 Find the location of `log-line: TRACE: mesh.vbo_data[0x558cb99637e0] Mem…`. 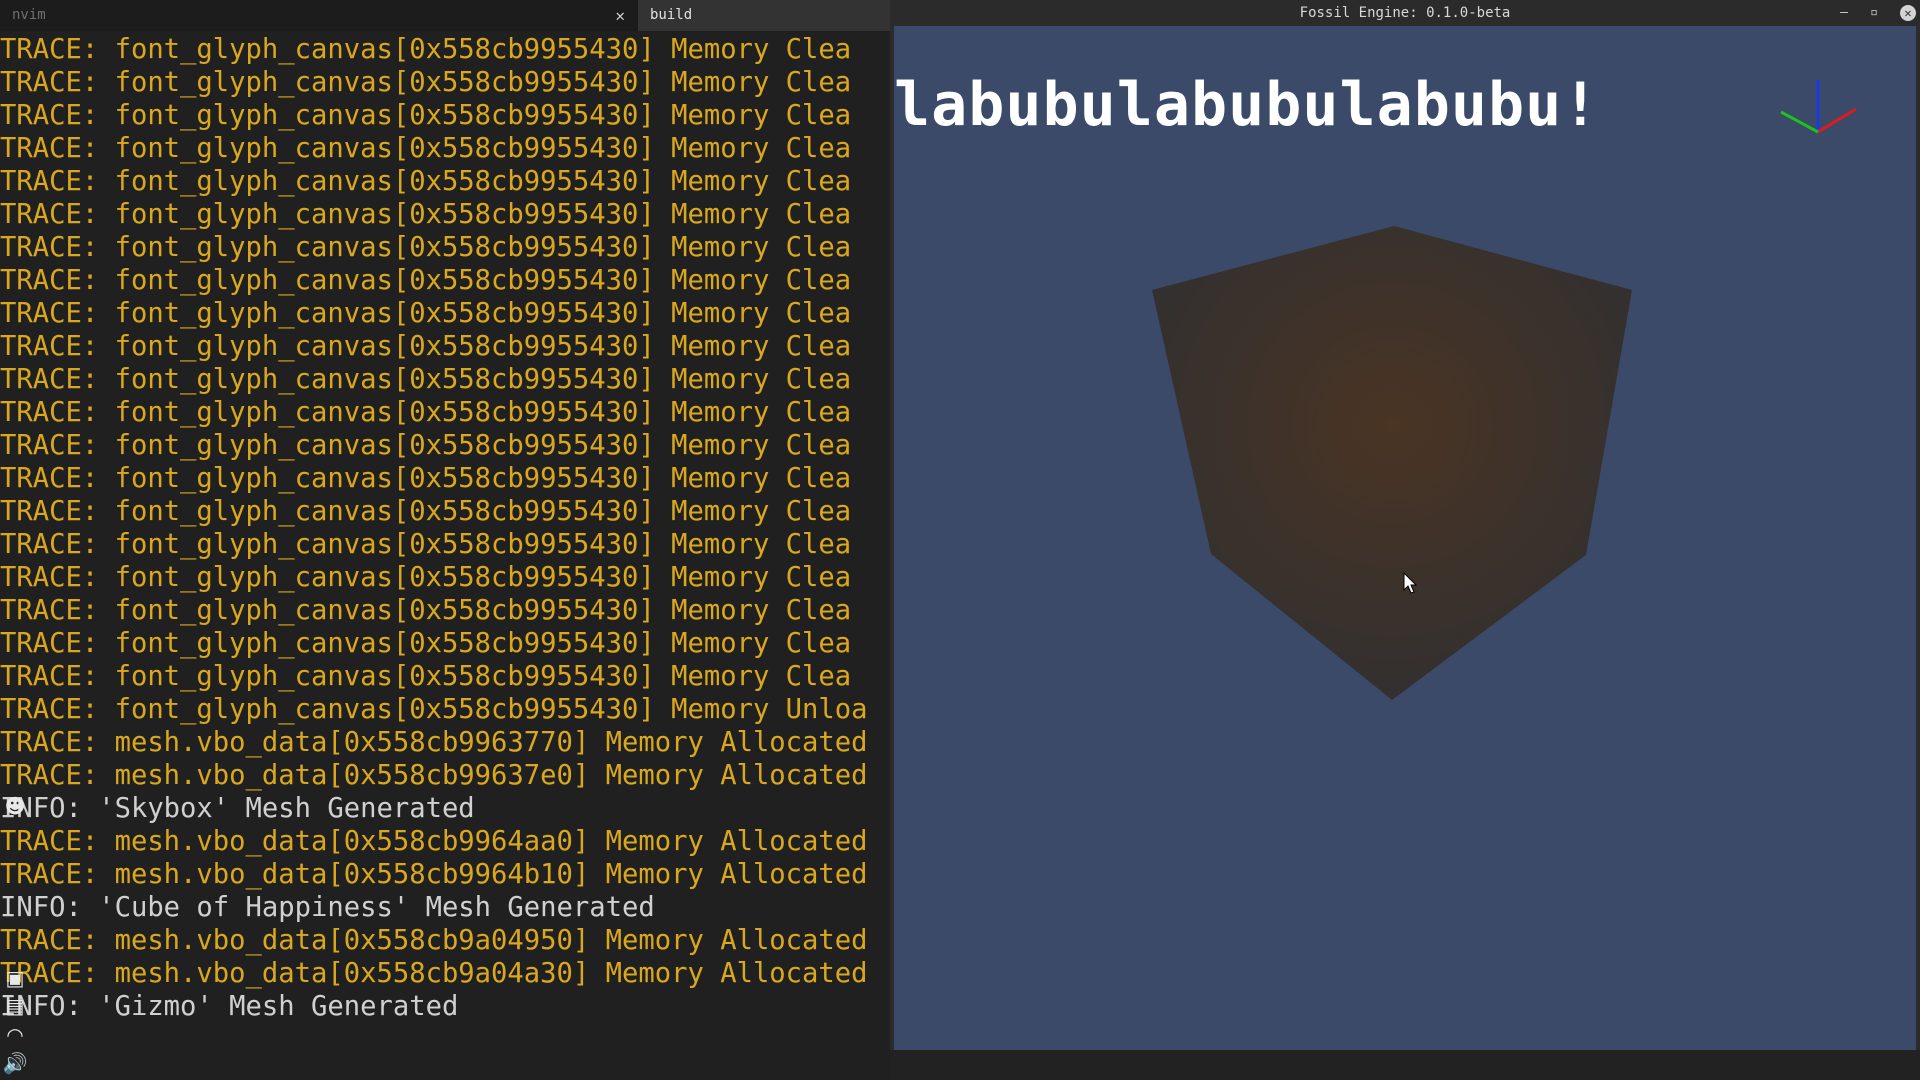

log-line: TRACE: mesh.vbo_data[0x558cb99637e0] Mem… is located at coordinates (434, 775).